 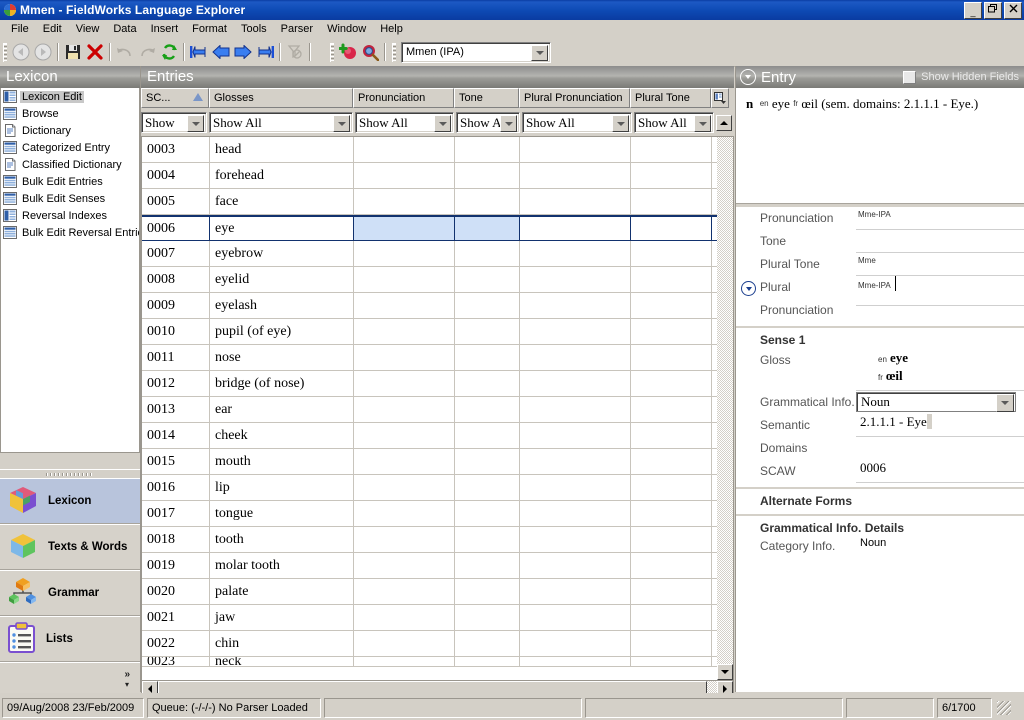 I want to click on table-row: 0017 tongue, so click(x=429, y=514).